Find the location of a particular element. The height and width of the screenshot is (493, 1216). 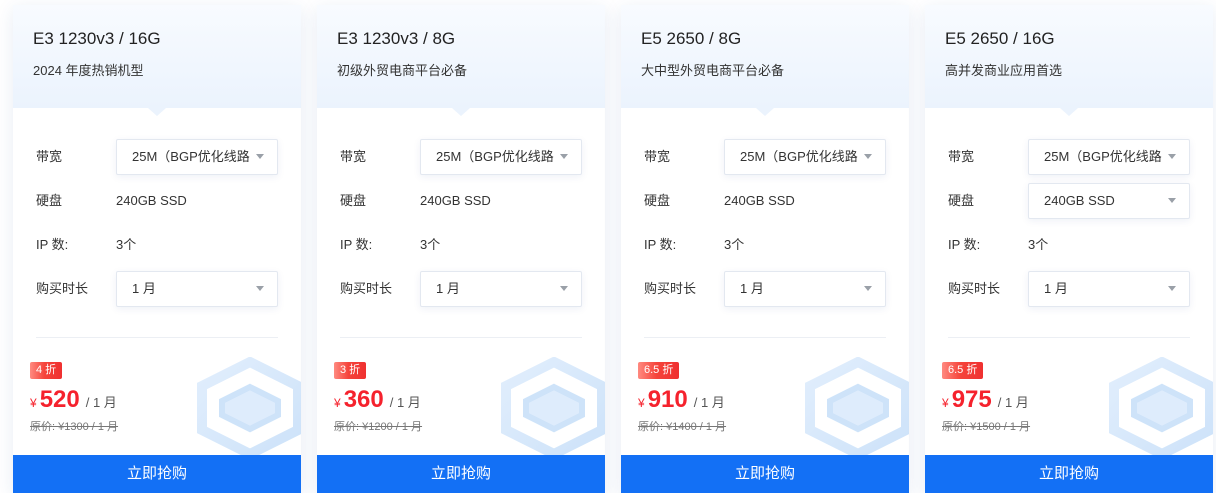

discount-badge: 4 折 is located at coordinates (46, 370).